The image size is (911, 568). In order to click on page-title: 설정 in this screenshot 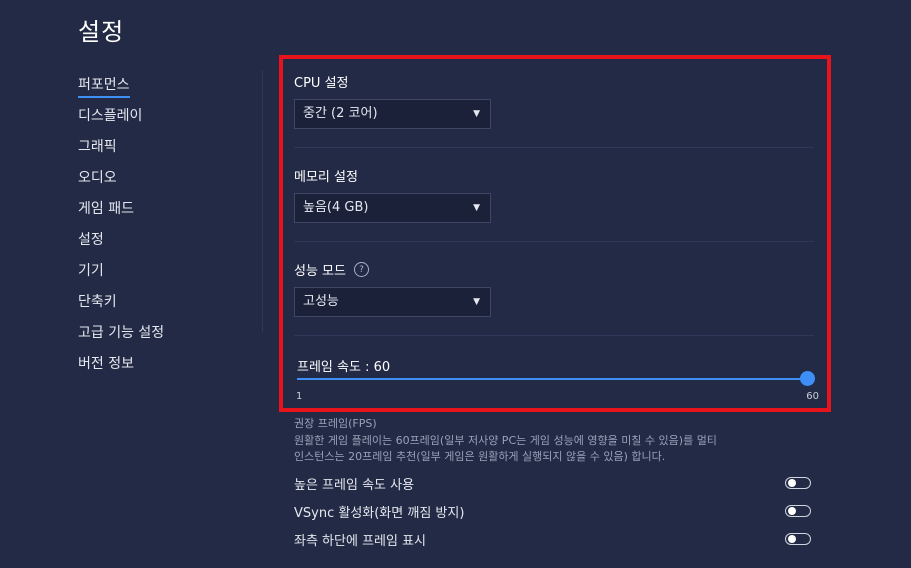, I will do `click(101, 32)`.